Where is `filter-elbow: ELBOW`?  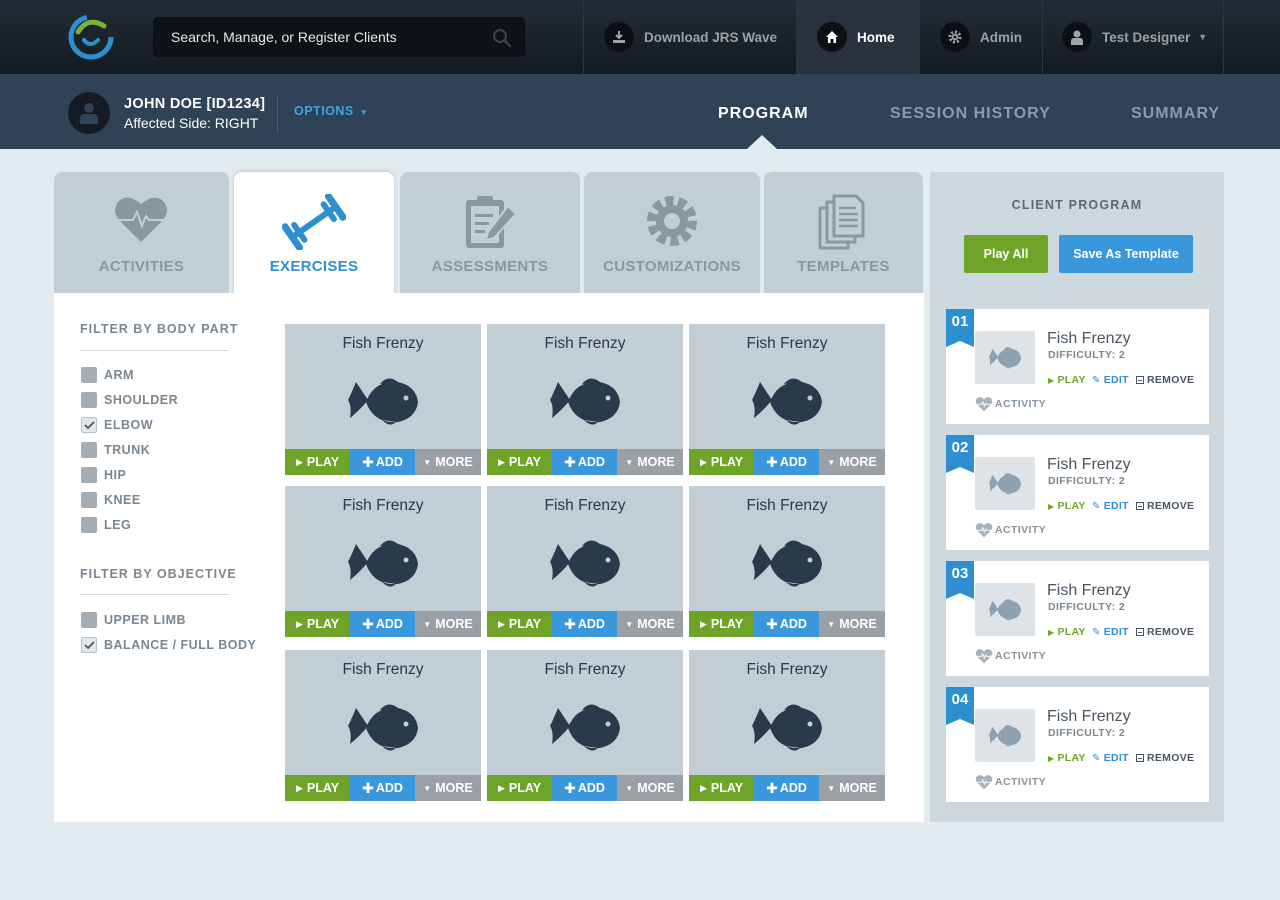 filter-elbow: ELBOW is located at coordinates (117, 425).